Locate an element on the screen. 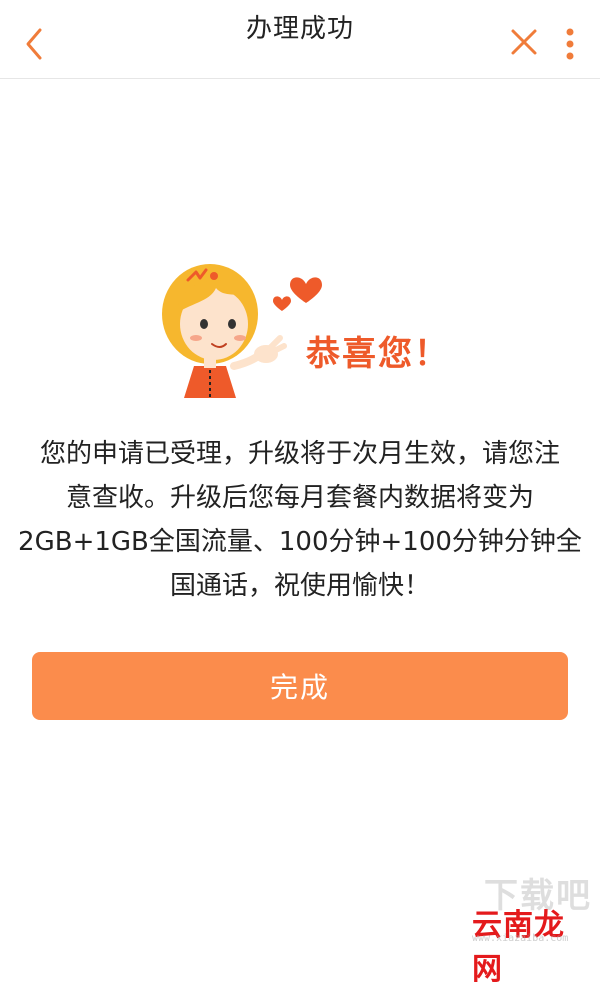 The height and width of the screenshot is (988, 600). watermark-logo: 云南龙网 www.xiazaiba.com is located at coordinates (532, 943).